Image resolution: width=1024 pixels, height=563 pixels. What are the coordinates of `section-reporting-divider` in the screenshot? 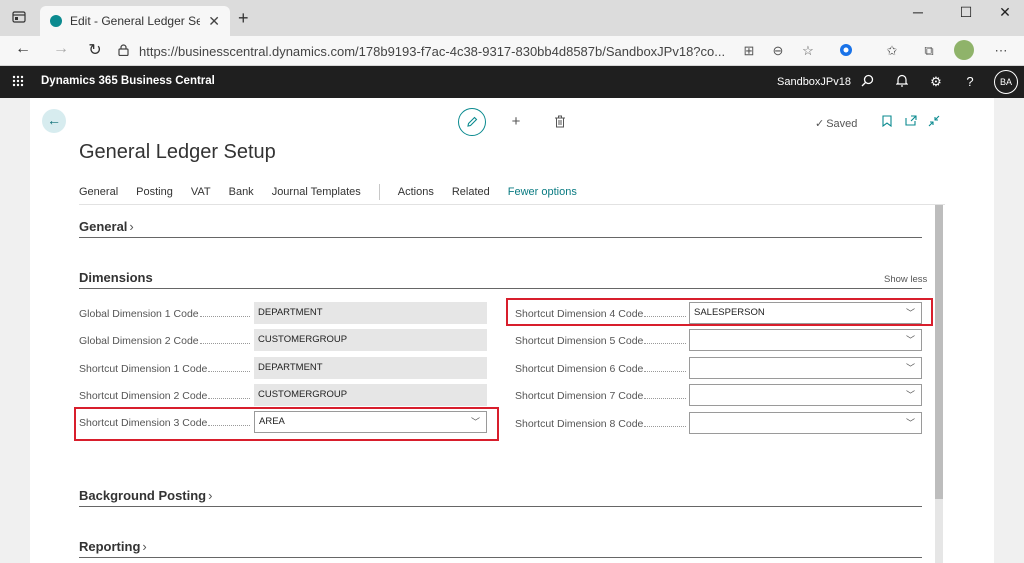 It's located at (500, 557).